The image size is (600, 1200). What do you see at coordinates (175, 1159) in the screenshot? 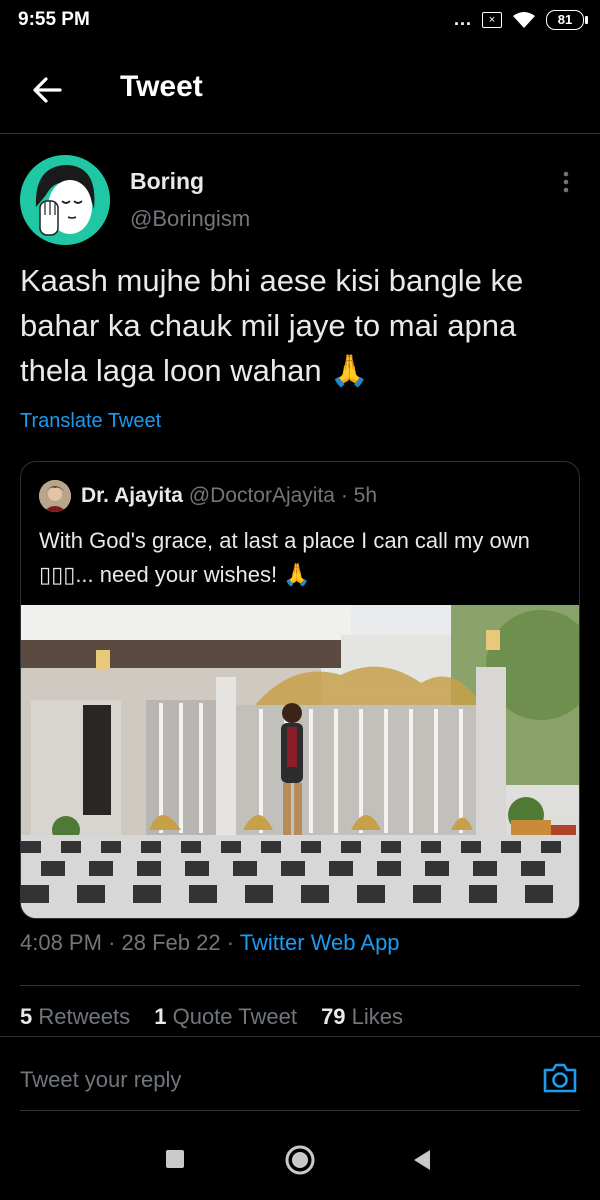
I see `recent-apps-icon` at bounding box center [175, 1159].